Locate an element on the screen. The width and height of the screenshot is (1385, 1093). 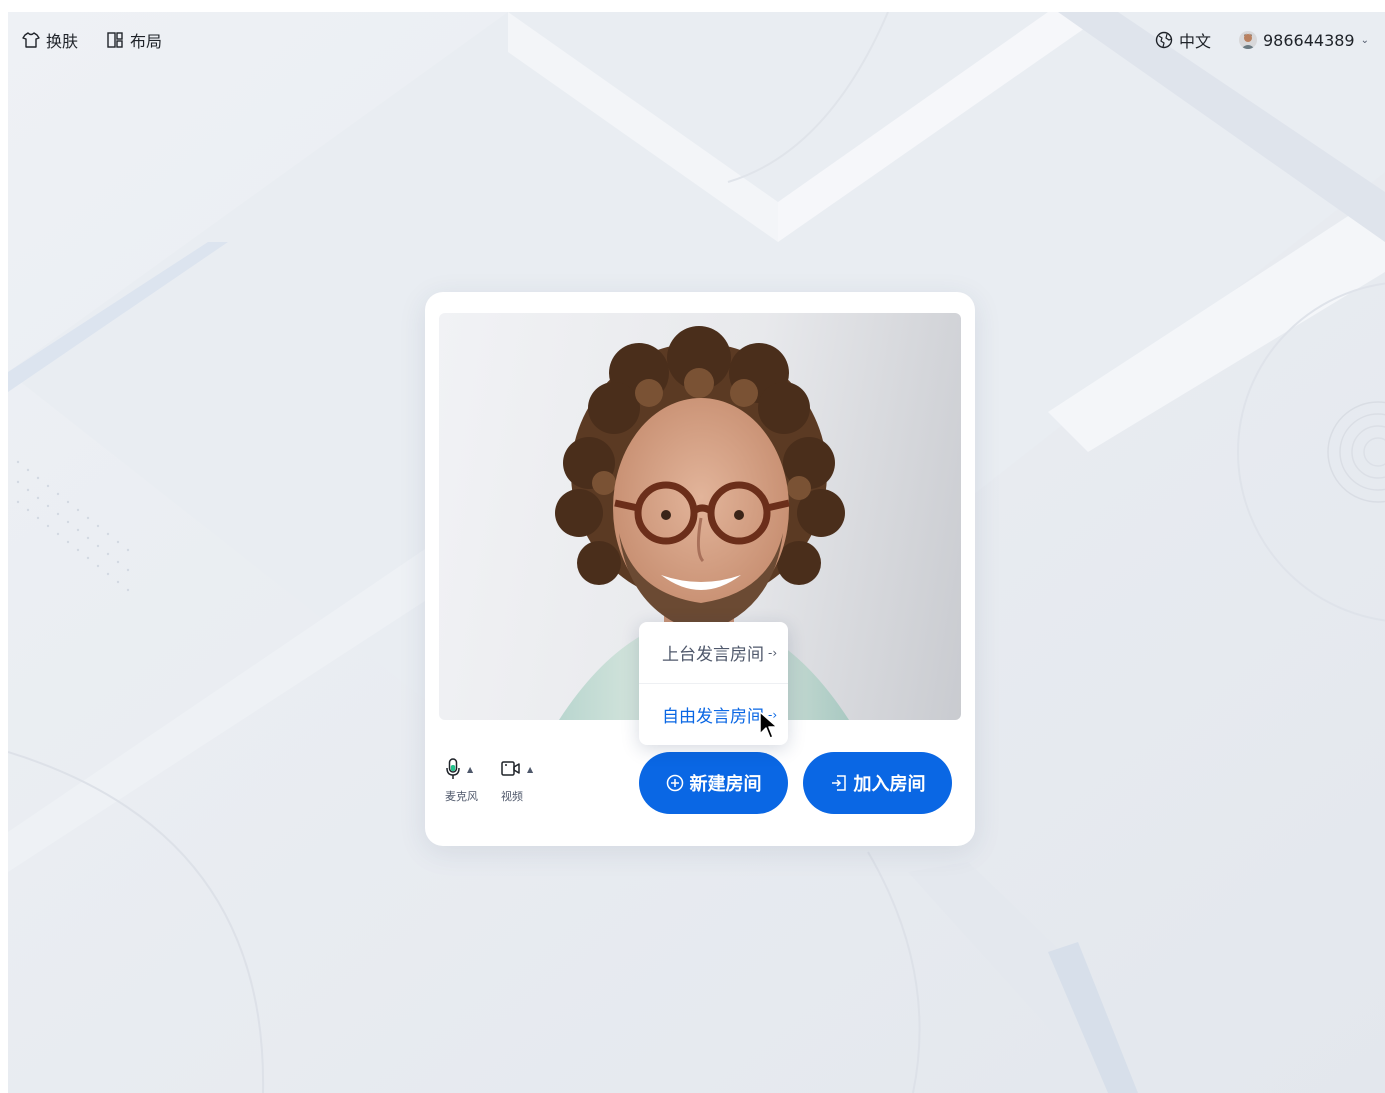
menu-item-label: 上台发言房间 is located at coordinates (713, 655).